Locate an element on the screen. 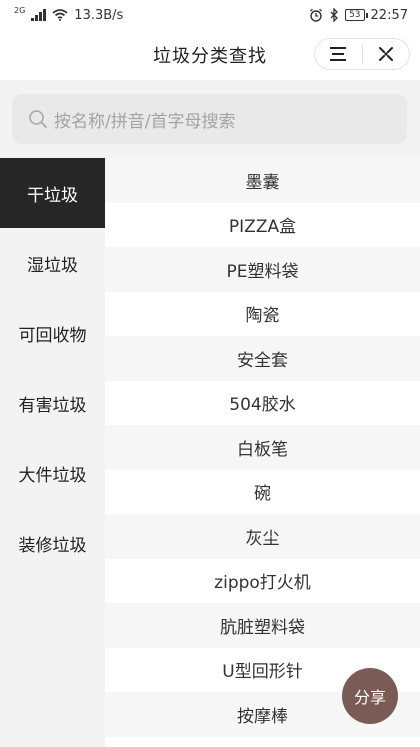 This screenshot has height=747, width=420. list-item: 陶瓷 is located at coordinates (262, 313).